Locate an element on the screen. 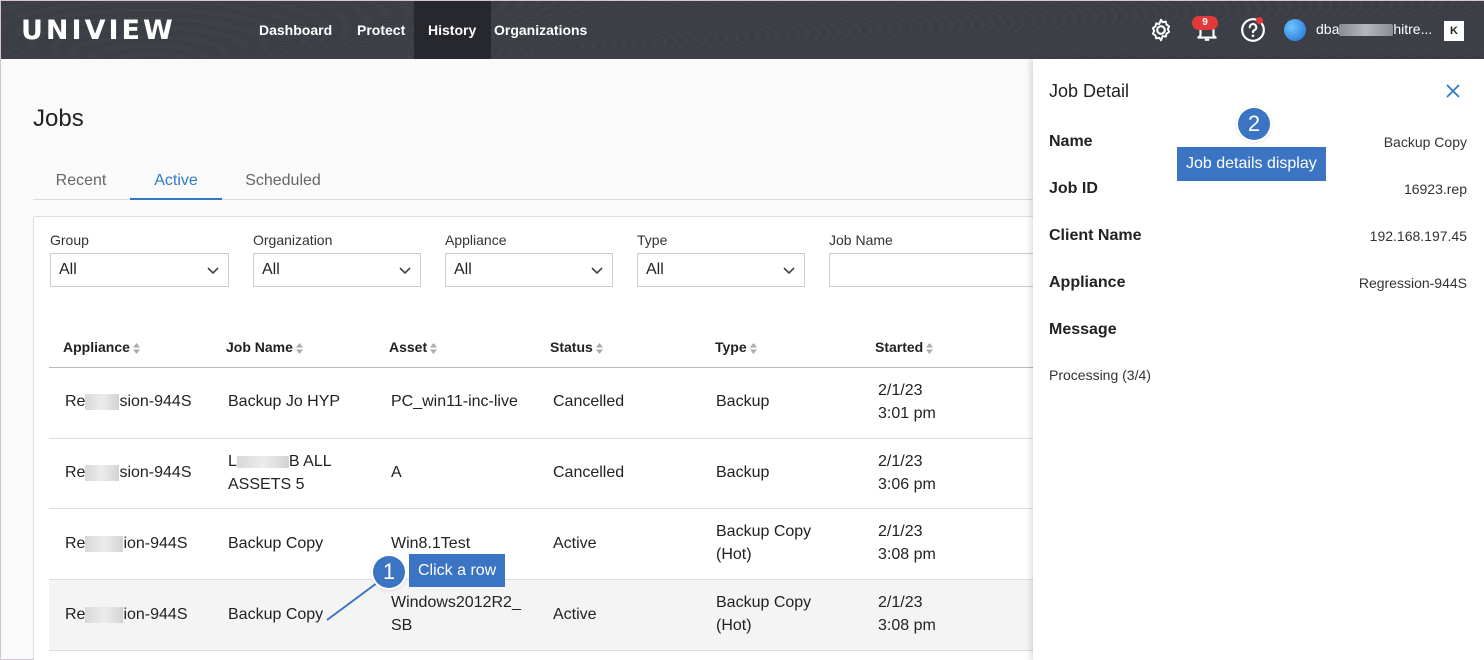 The width and height of the screenshot is (1484, 660). filter-label-group: Group is located at coordinates (69, 240).